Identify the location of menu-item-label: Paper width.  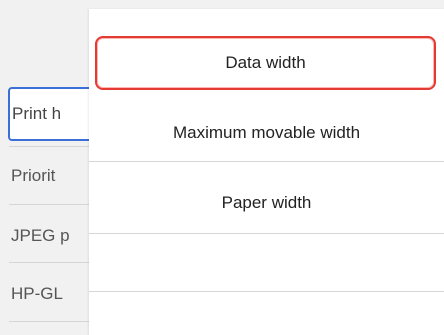
(266, 202).